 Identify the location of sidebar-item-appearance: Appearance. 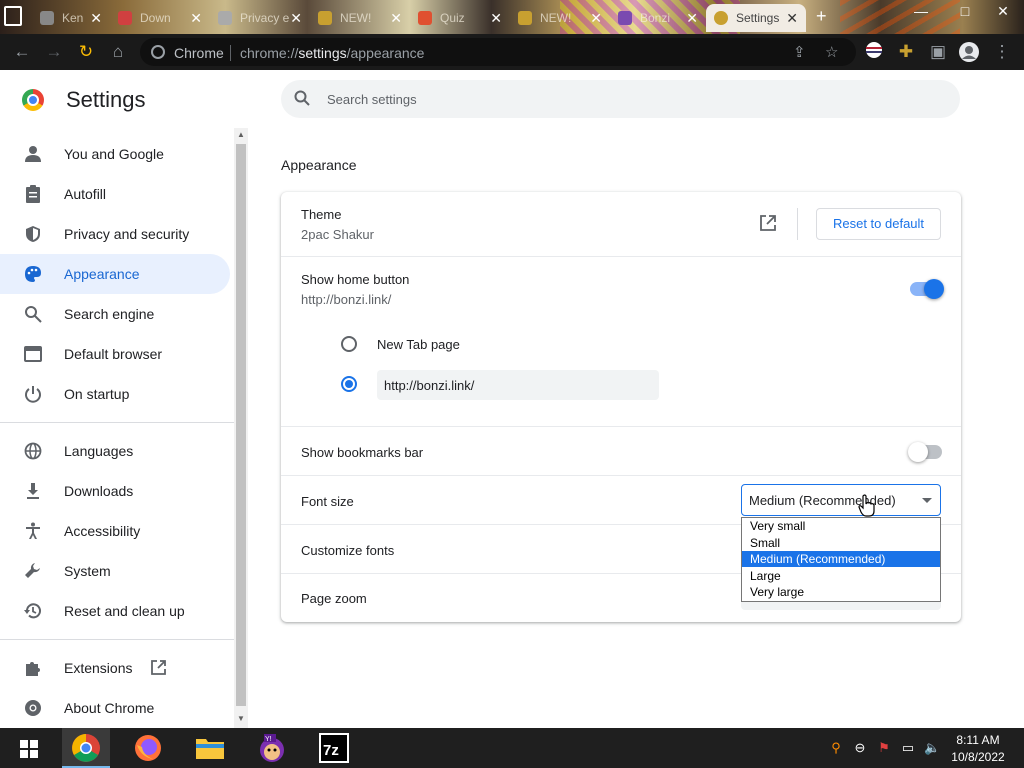
(115, 274).